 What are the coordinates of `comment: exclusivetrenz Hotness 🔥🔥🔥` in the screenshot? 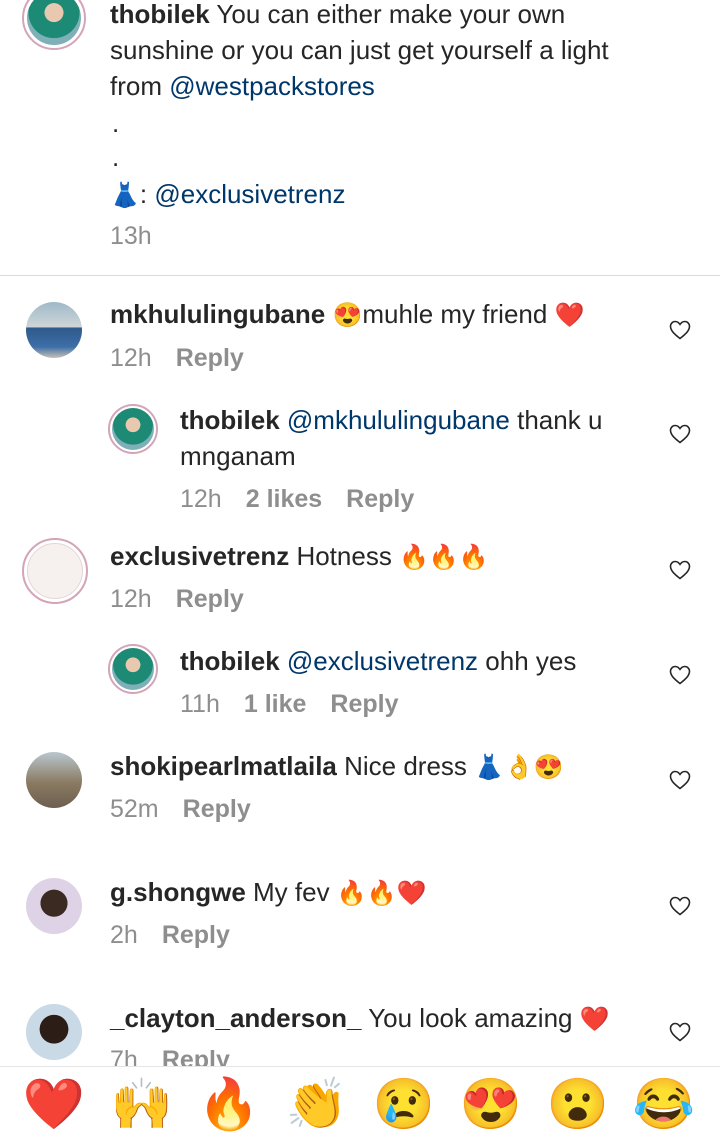 It's located at (390, 557).